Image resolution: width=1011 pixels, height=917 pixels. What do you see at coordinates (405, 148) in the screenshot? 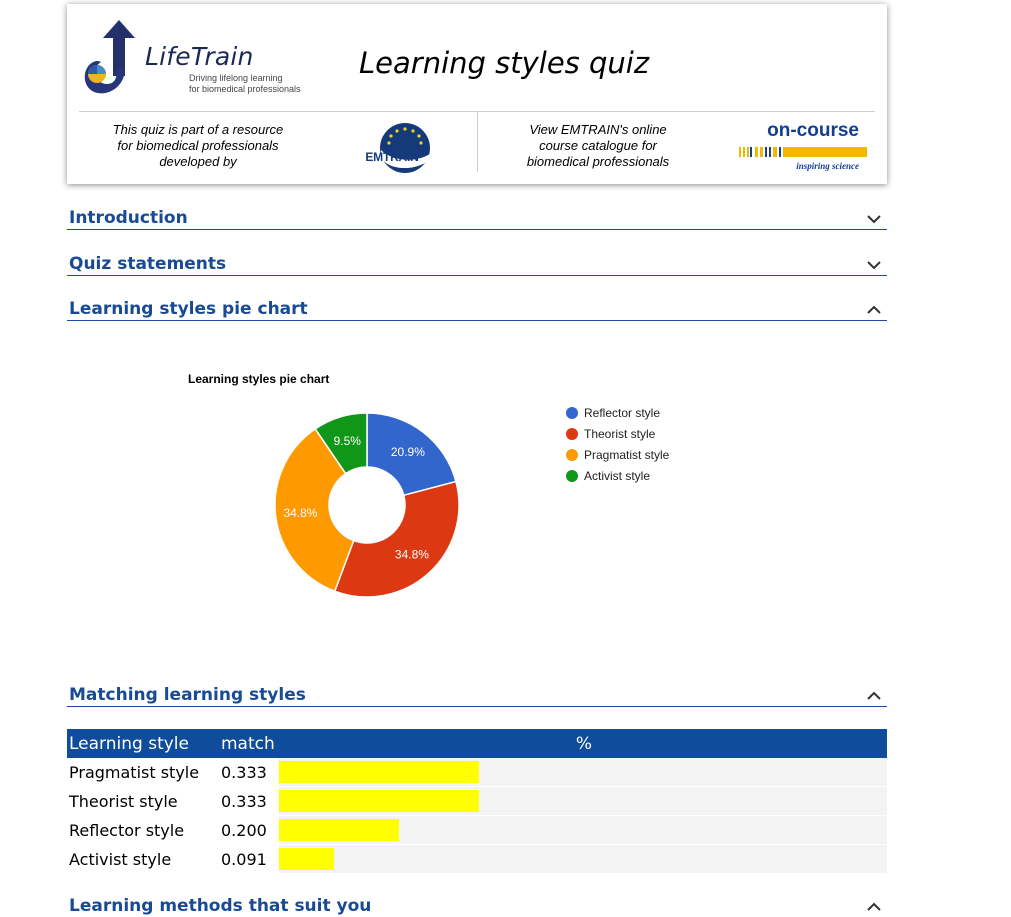
I see `emtrain-globe-icon` at bounding box center [405, 148].